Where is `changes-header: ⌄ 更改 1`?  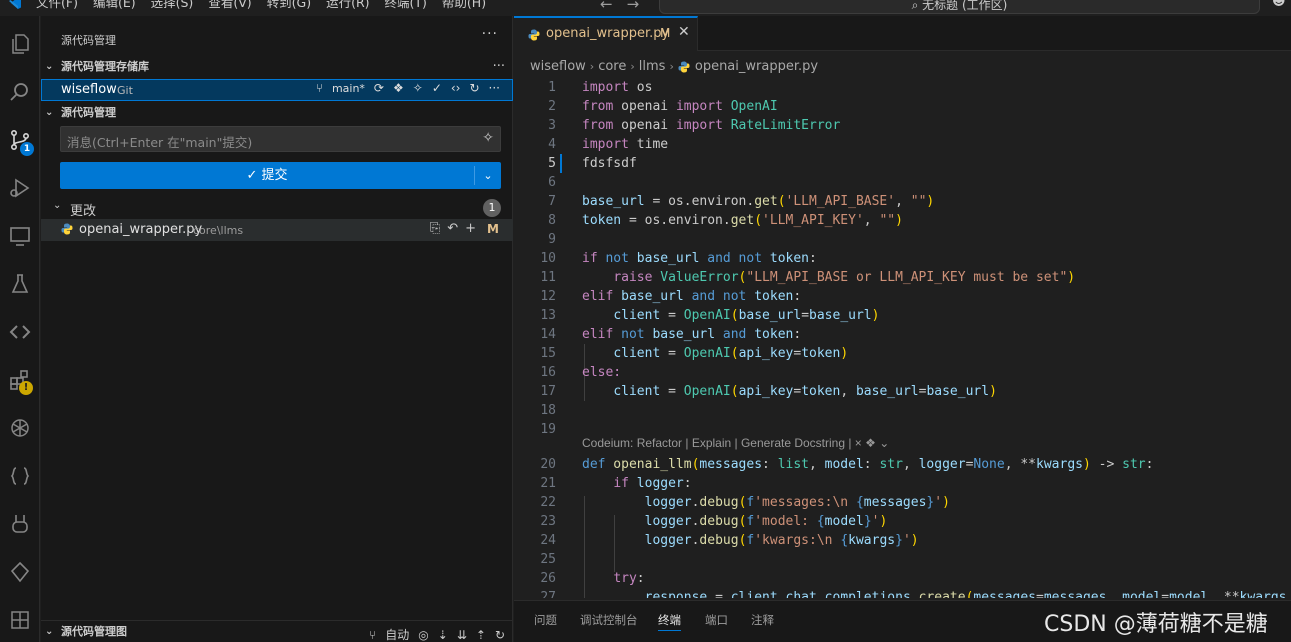 changes-header: ⌄ 更改 1 is located at coordinates (277, 208).